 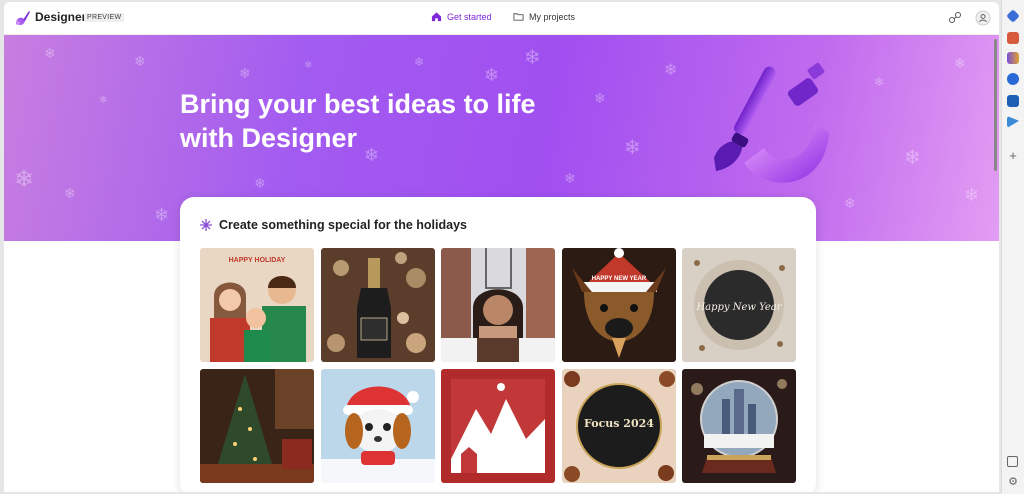 What do you see at coordinates (257, 260) in the screenshot?
I see `tile-text: HAPPY HOLIDAY` at bounding box center [257, 260].